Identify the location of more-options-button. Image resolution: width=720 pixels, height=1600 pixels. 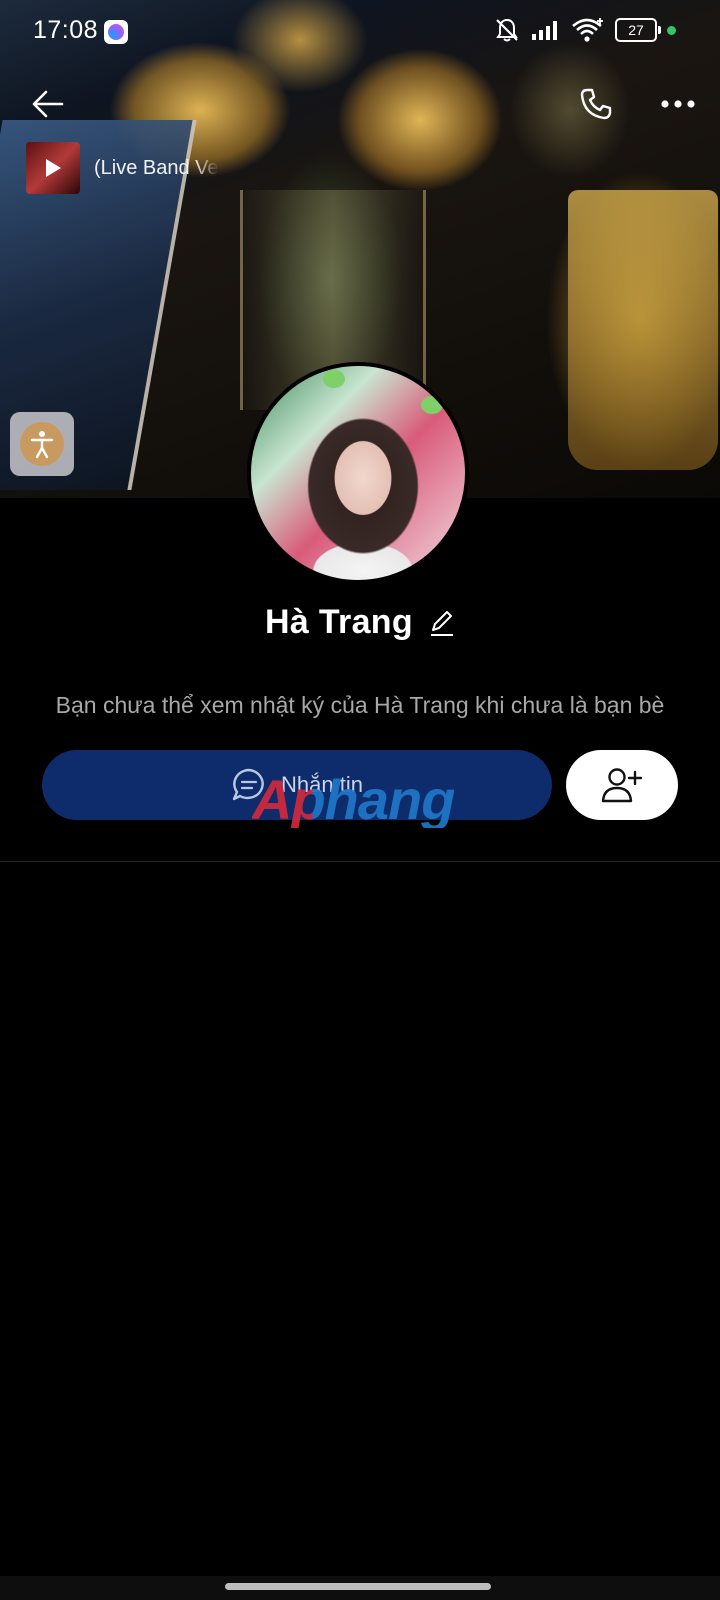
(678, 104).